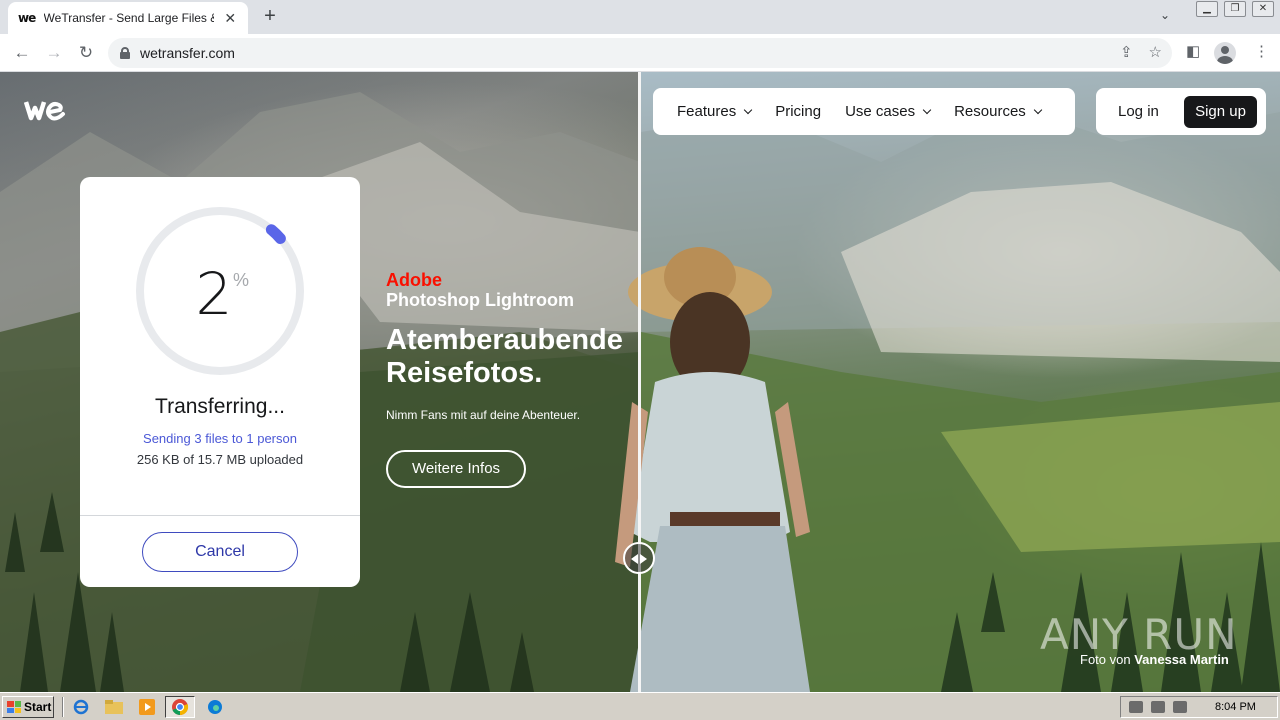 The width and height of the screenshot is (1280, 720). I want to click on taskbar-separator, so click(63, 707).